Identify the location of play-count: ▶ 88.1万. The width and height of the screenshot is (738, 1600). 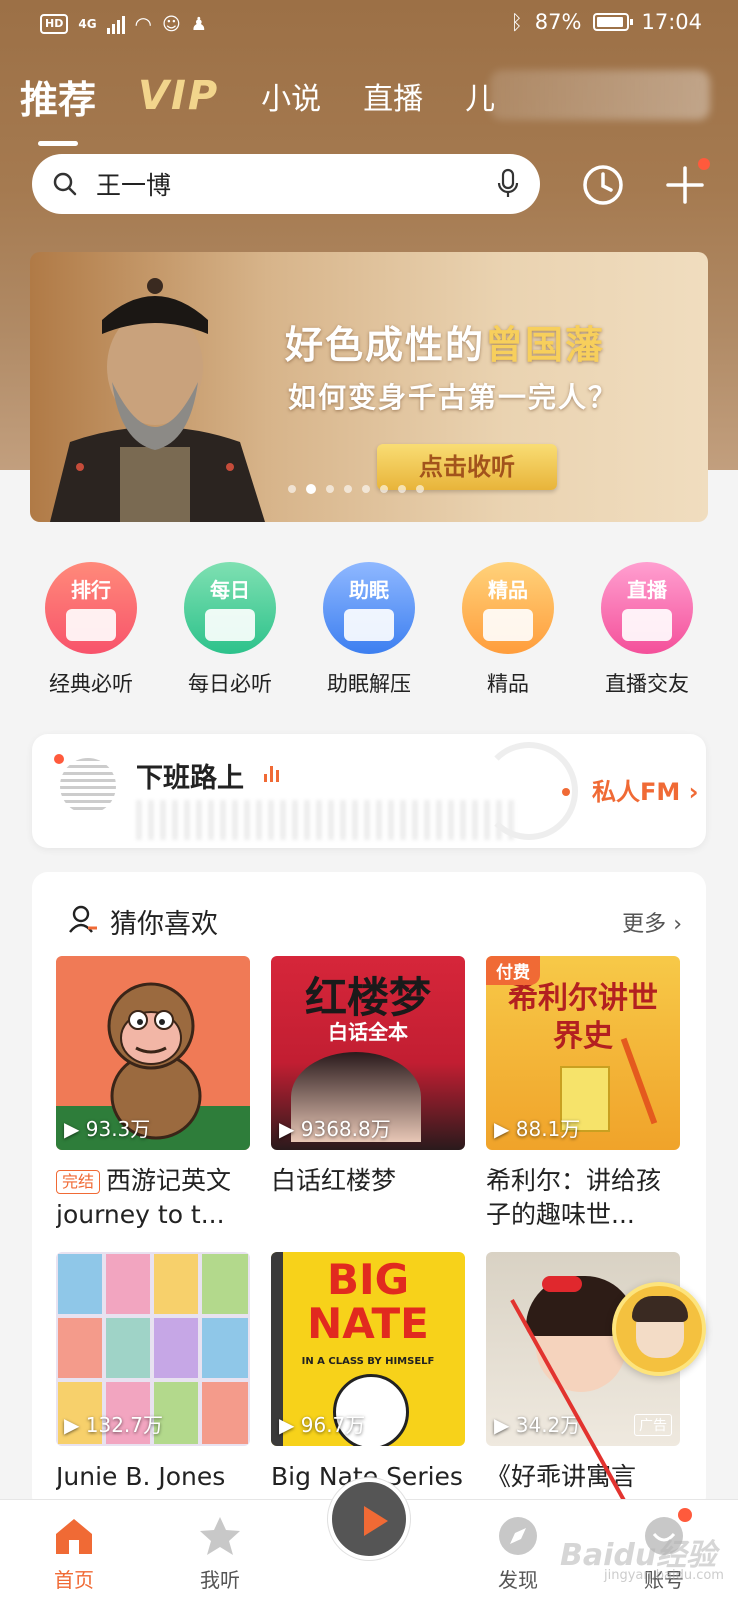
(537, 1129).